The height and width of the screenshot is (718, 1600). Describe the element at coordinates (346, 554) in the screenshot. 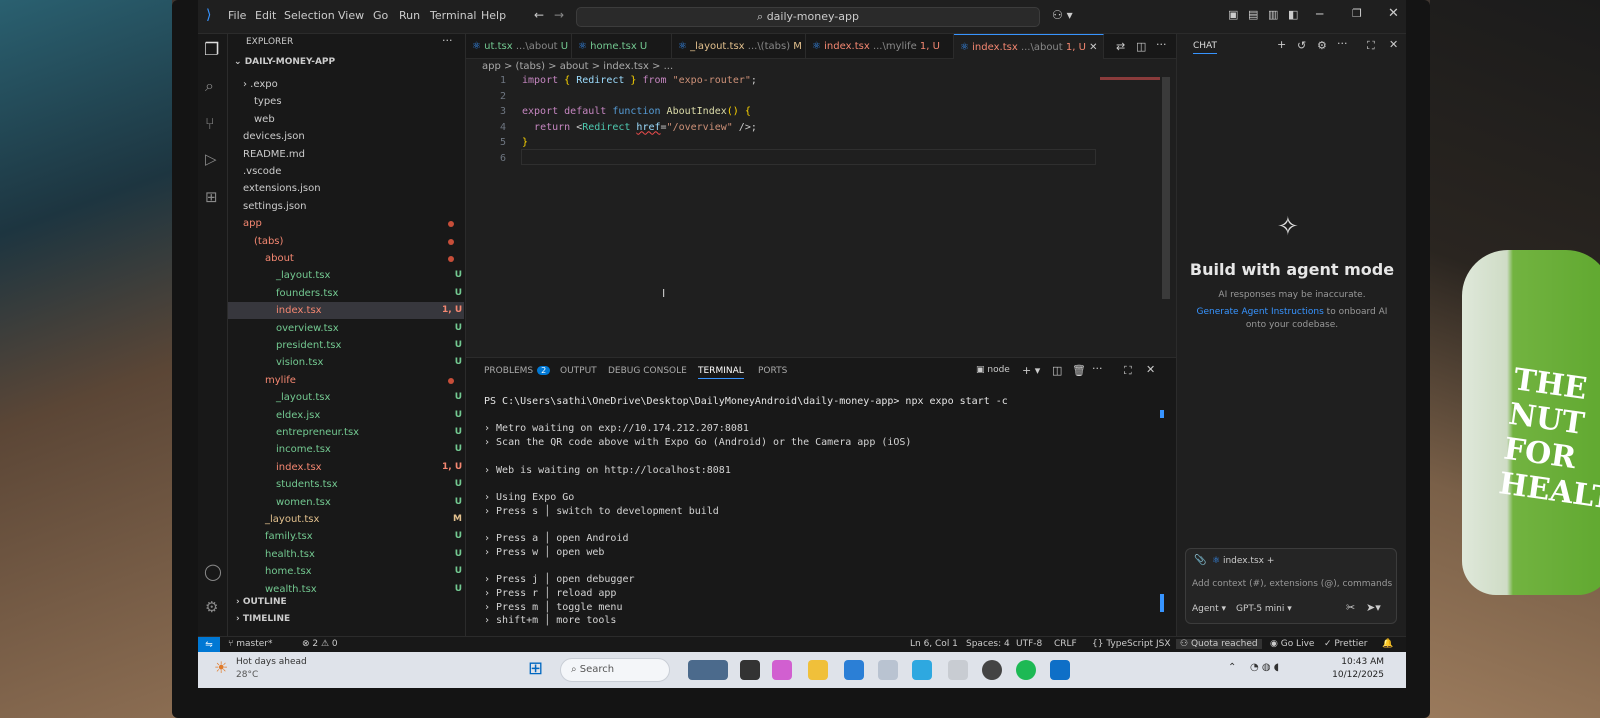

I see `tree-item: health.tsx U` at that location.